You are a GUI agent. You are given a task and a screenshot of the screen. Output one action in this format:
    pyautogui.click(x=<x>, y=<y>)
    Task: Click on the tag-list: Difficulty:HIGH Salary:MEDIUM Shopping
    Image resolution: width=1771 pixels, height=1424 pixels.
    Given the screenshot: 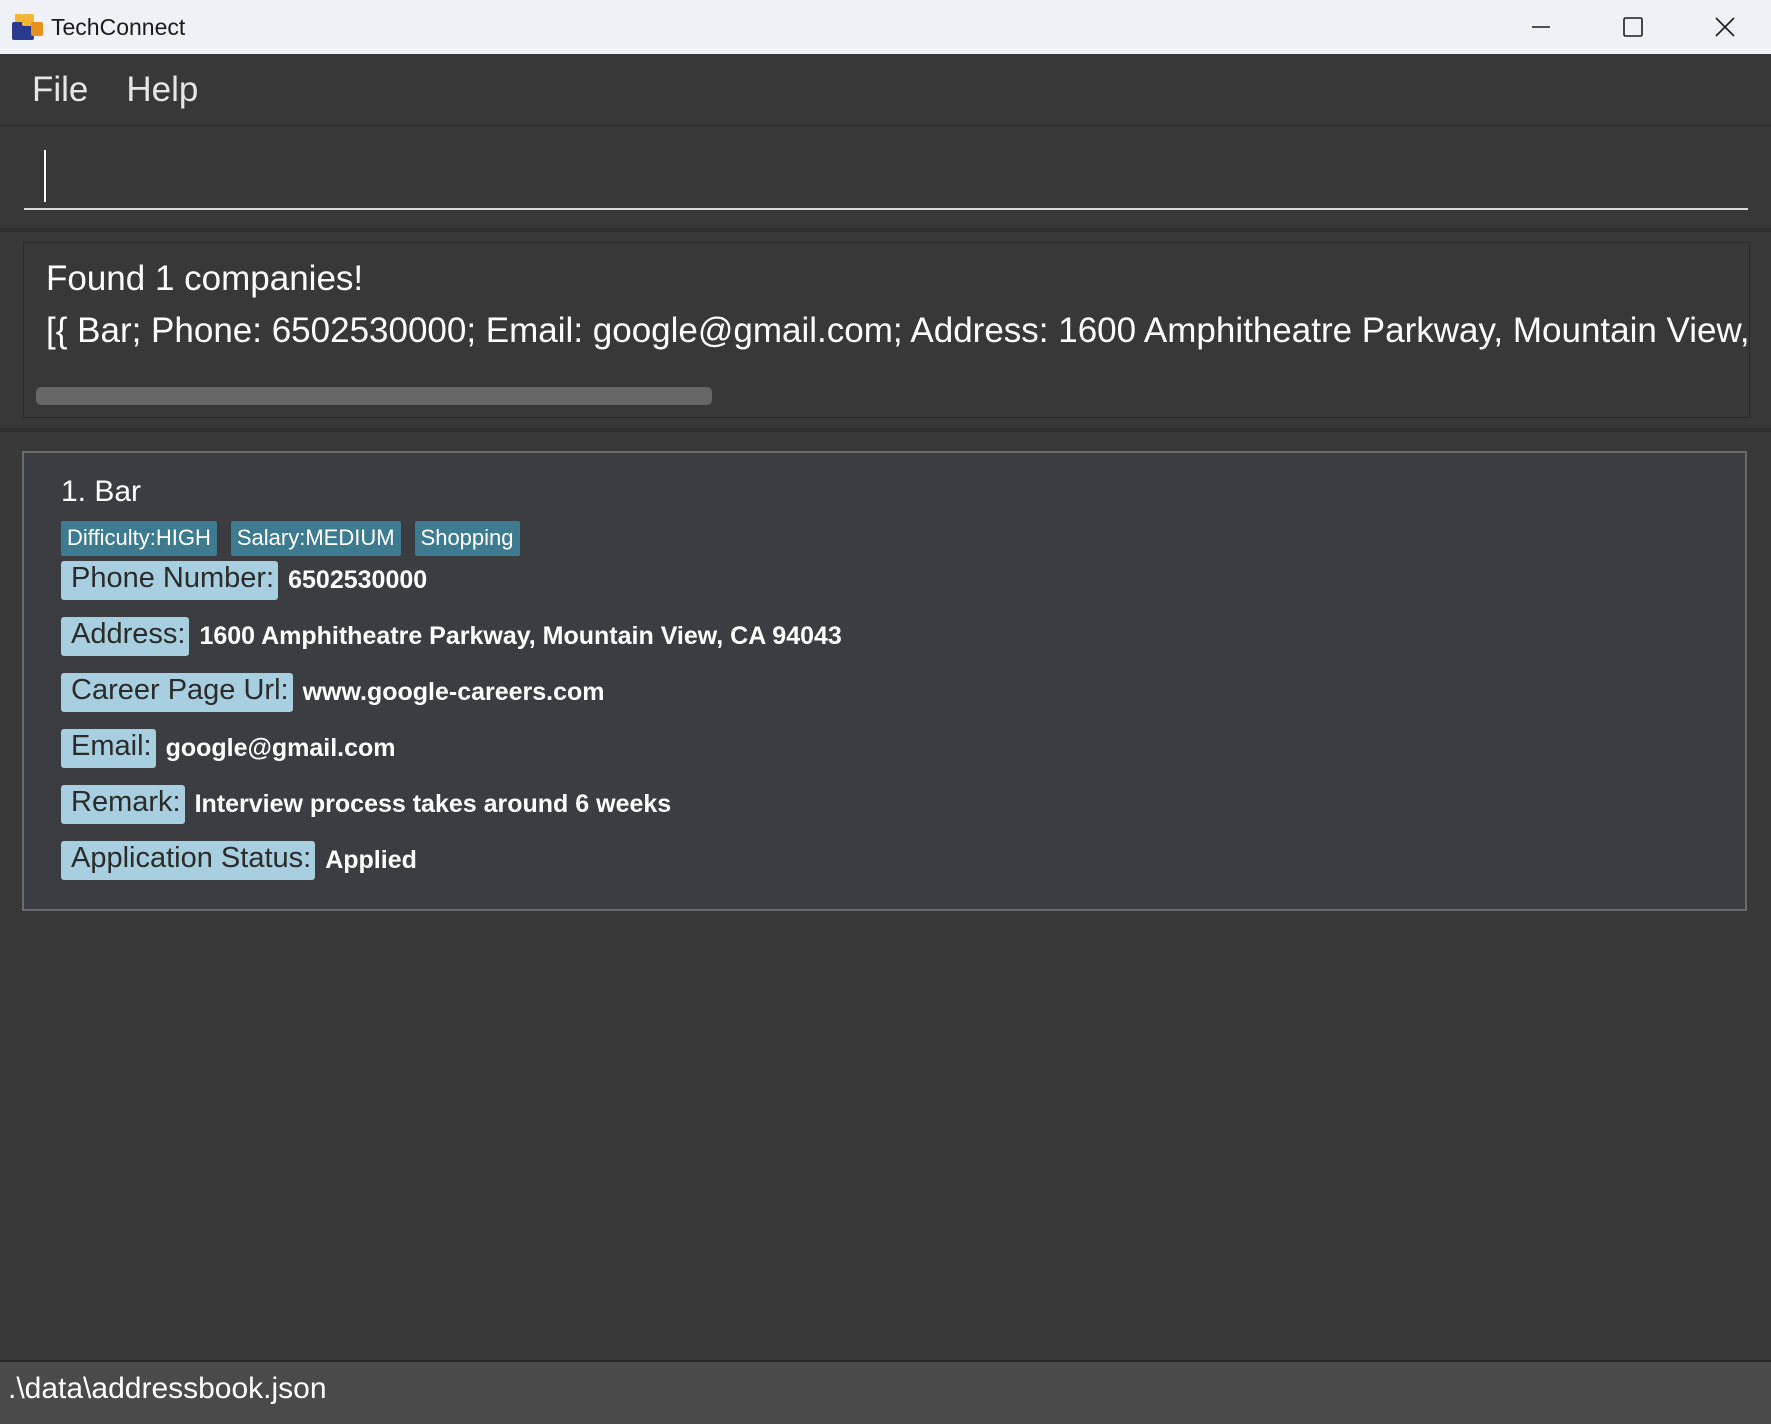 What is the action you would take?
    pyautogui.click(x=290, y=538)
    